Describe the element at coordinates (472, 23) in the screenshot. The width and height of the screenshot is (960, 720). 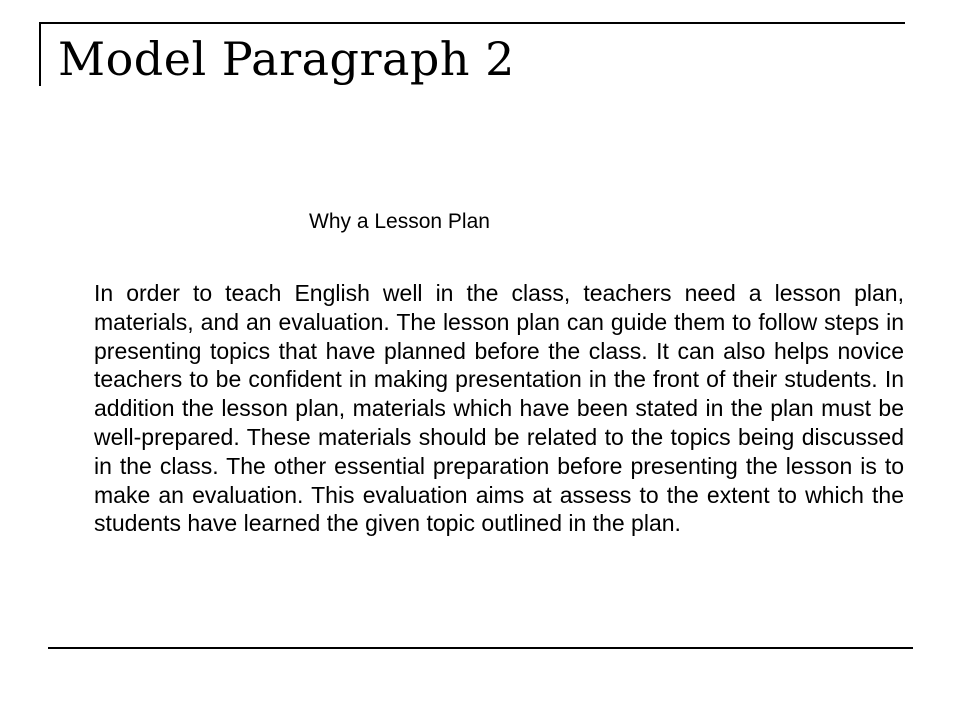
I see `frame-top-rule` at that location.